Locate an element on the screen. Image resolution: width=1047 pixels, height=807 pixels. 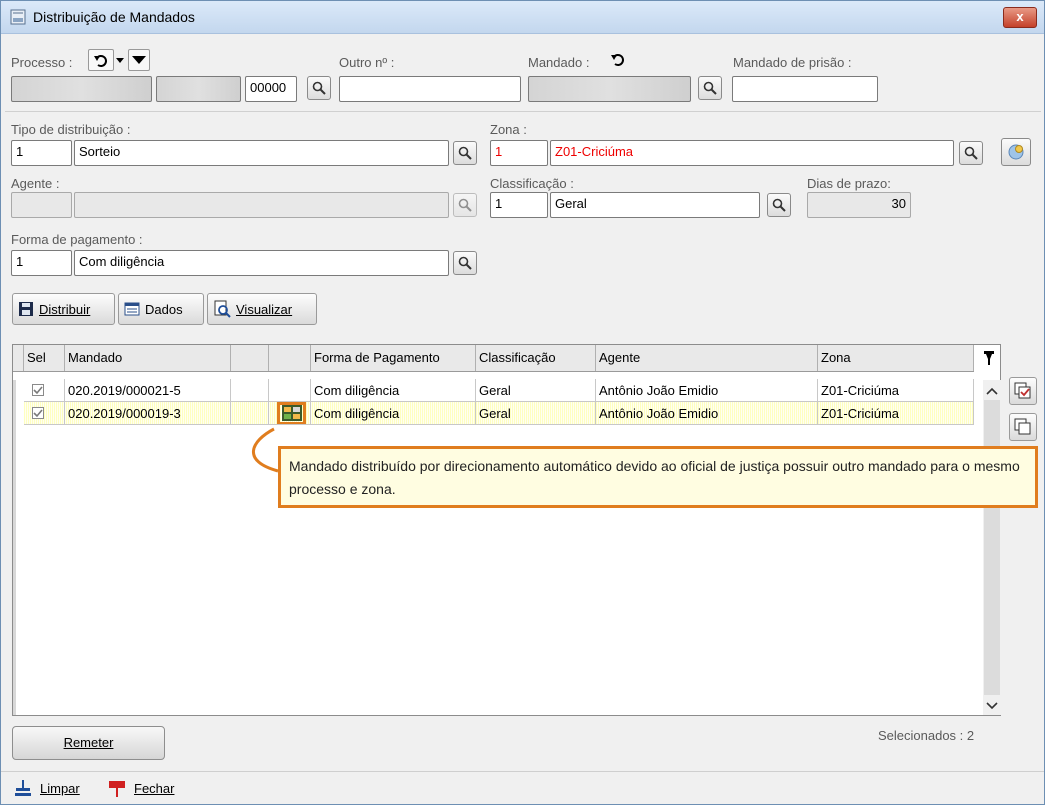
col-zona: Zona is located at coordinates (896, 358).